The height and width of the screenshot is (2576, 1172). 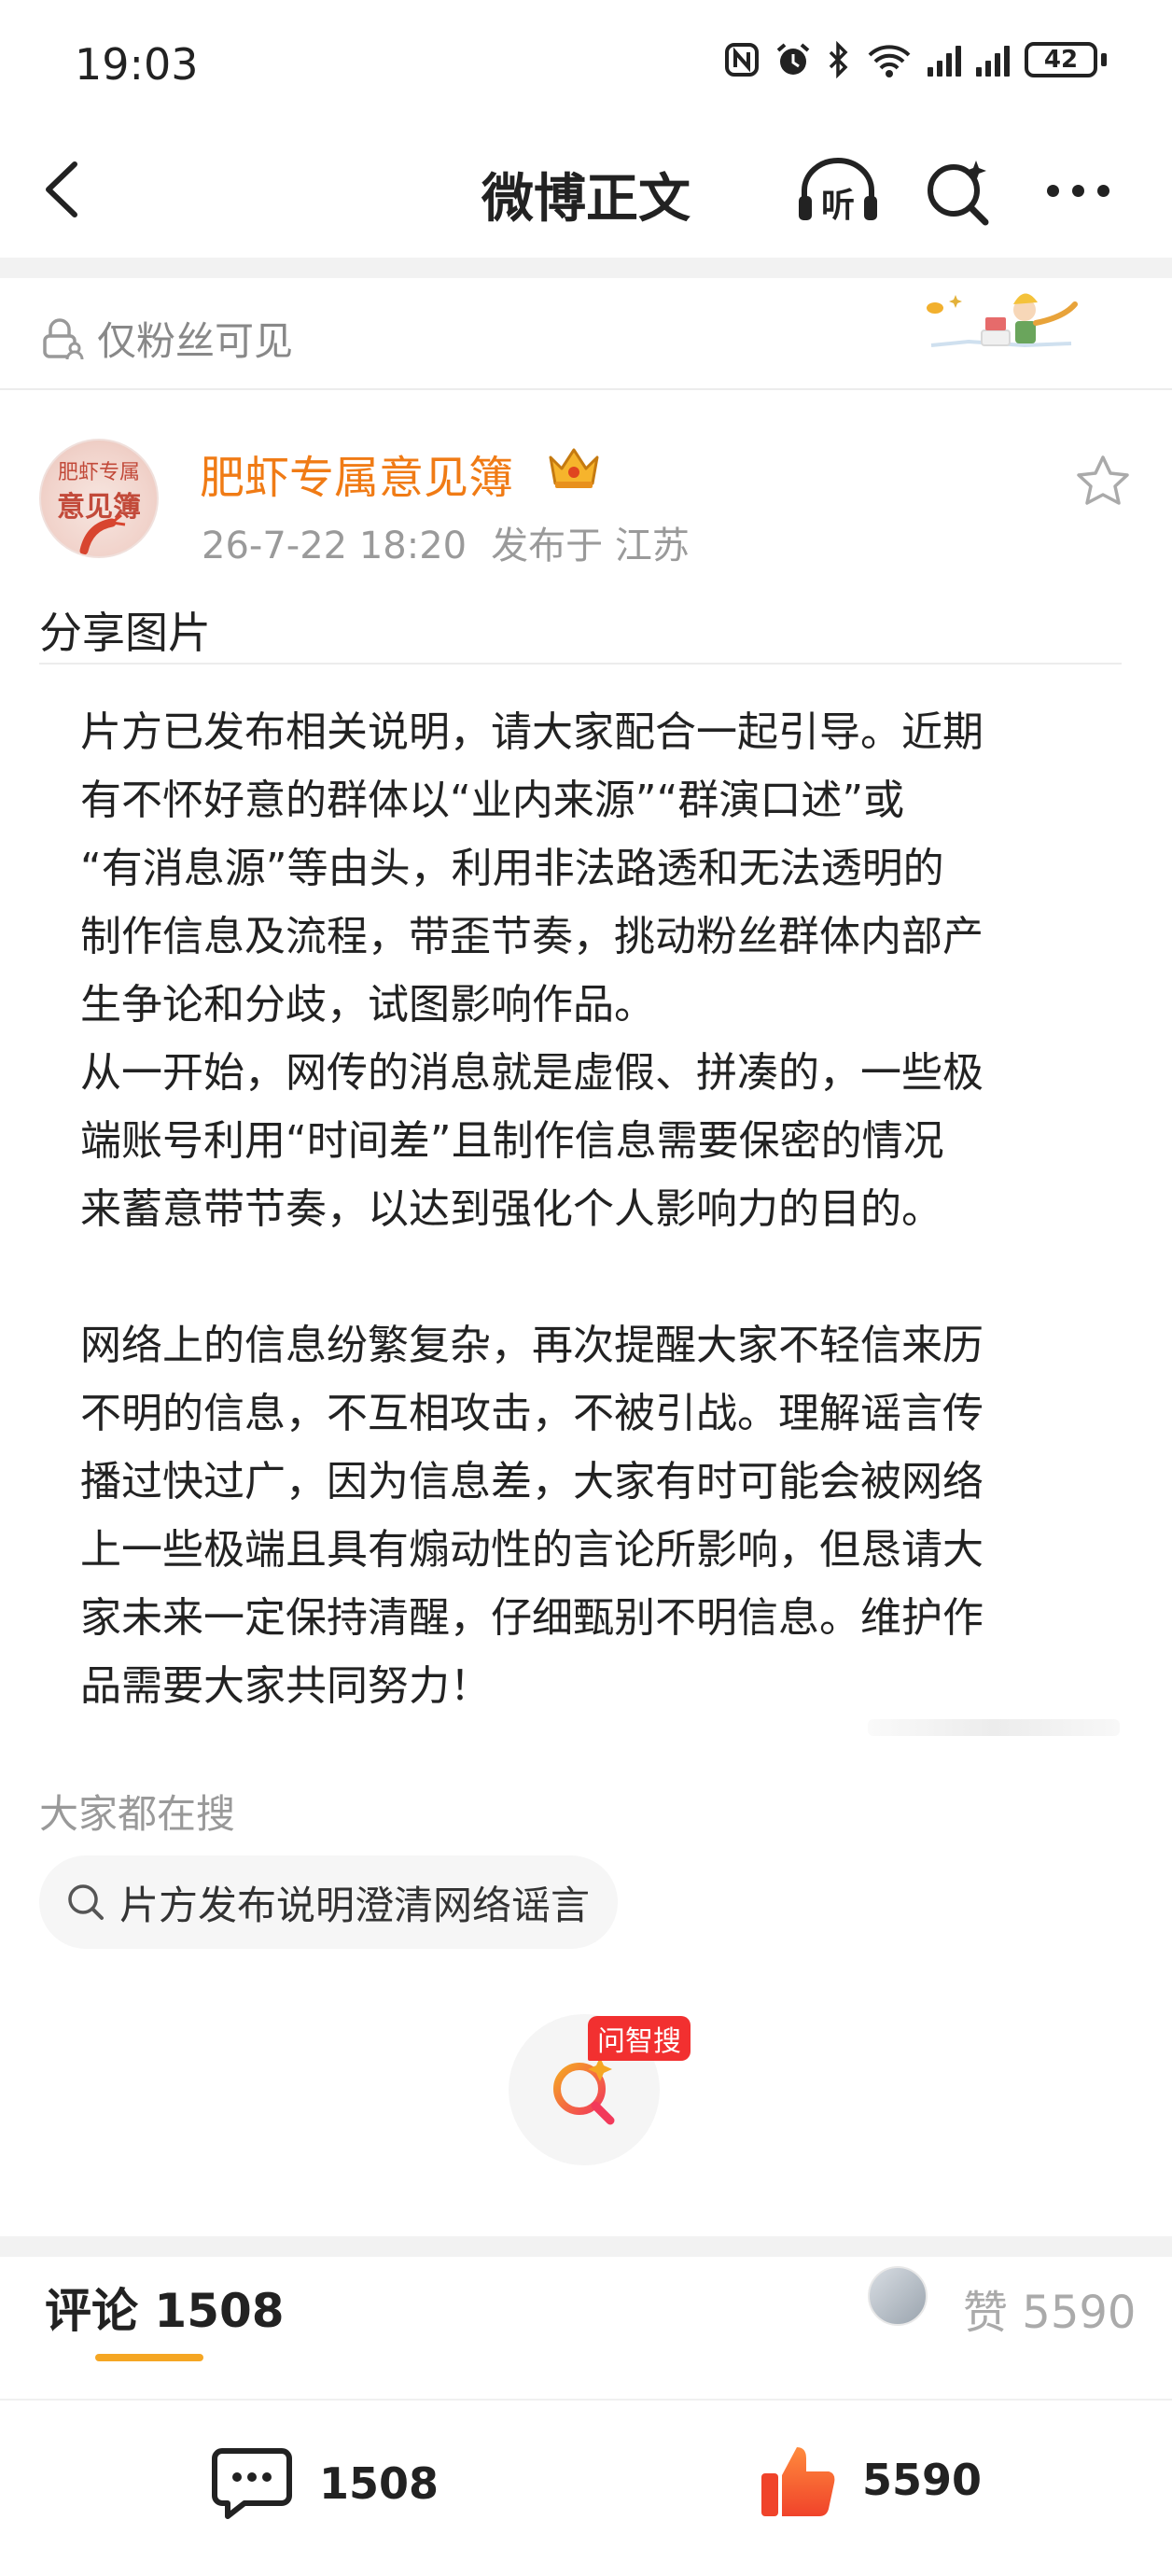 What do you see at coordinates (137, 64) in the screenshot?
I see `status-time: 19:03` at bounding box center [137, 64].